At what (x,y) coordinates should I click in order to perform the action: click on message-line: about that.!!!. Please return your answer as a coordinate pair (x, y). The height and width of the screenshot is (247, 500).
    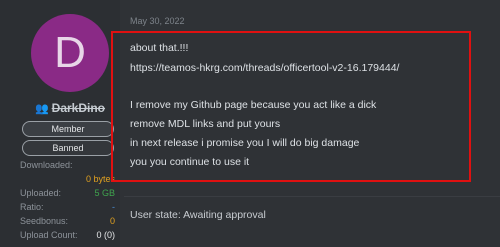
    Looking at the image, I should click on (159, 48).